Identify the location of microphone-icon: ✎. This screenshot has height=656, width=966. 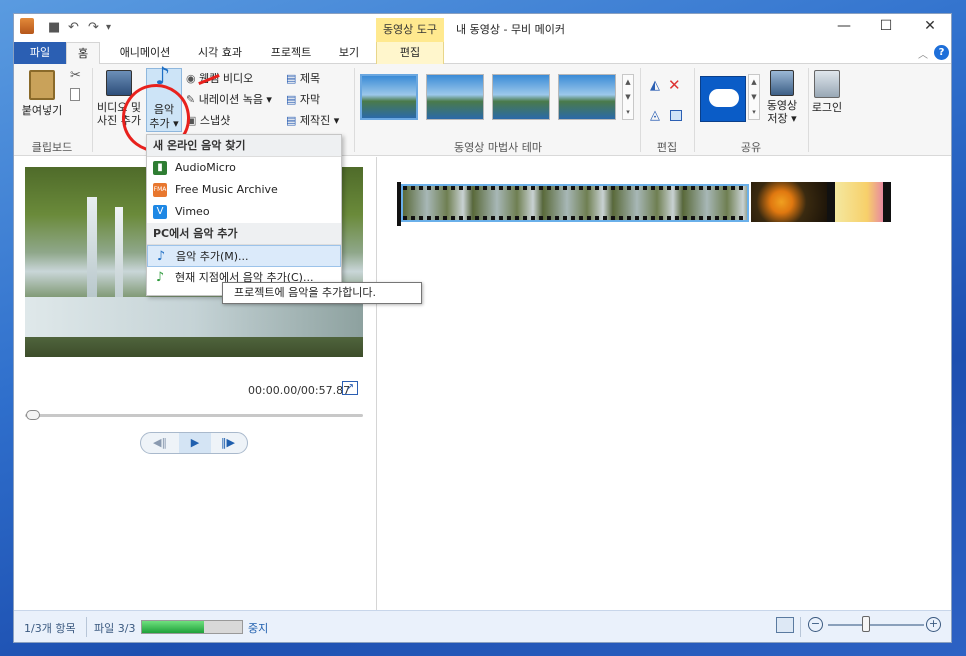
(192, 99).